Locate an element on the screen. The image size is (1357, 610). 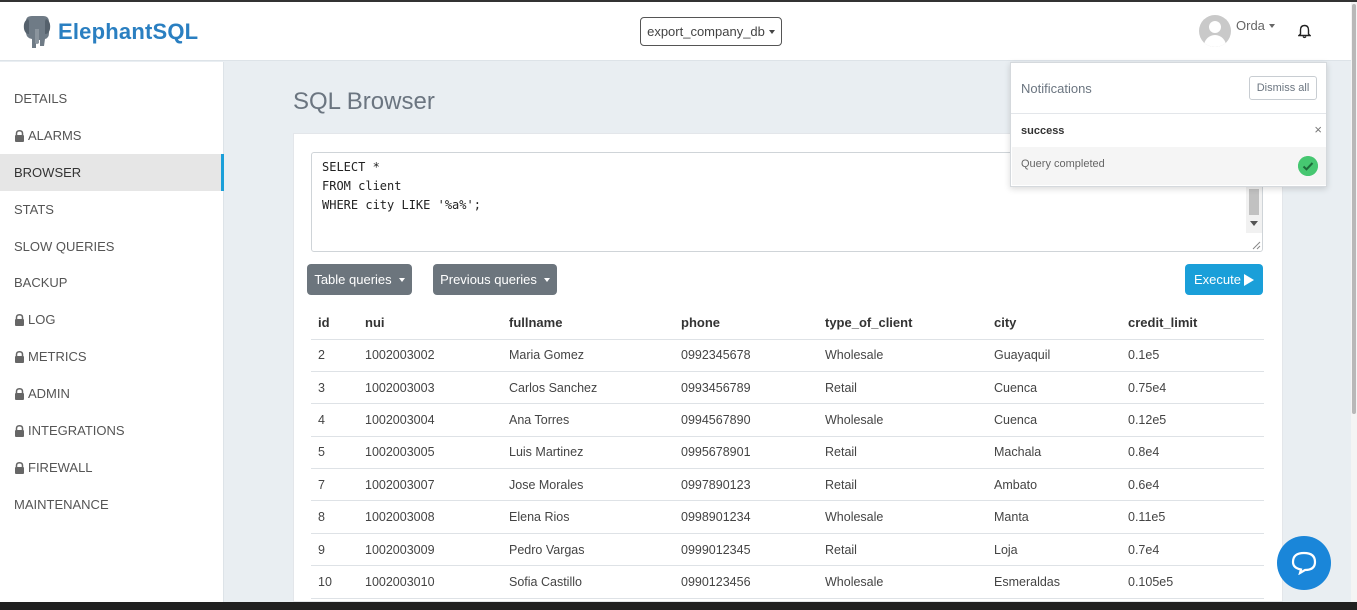
sidebar-item-browser: BROWSER is located at coordinates (112, 172).